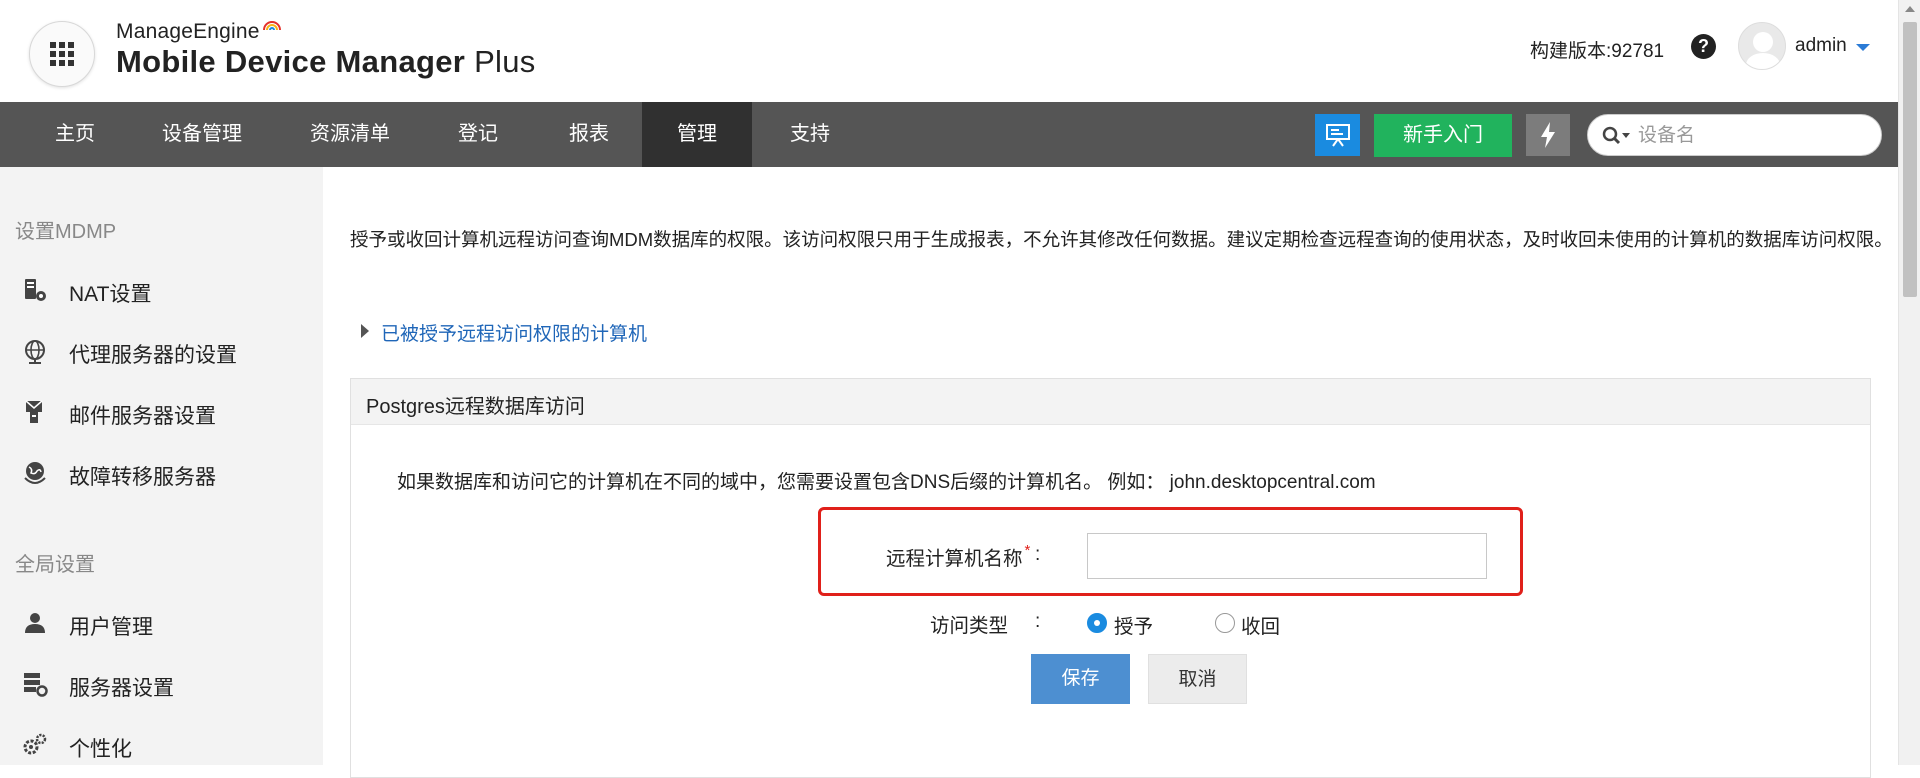  What do you see at coordinates (949, 134) in the screenshot?
I see `main-nav: 主页 设备管理 资源清单 登记 报表 管理 支持 新手入门` at bounding box center [949, 134].